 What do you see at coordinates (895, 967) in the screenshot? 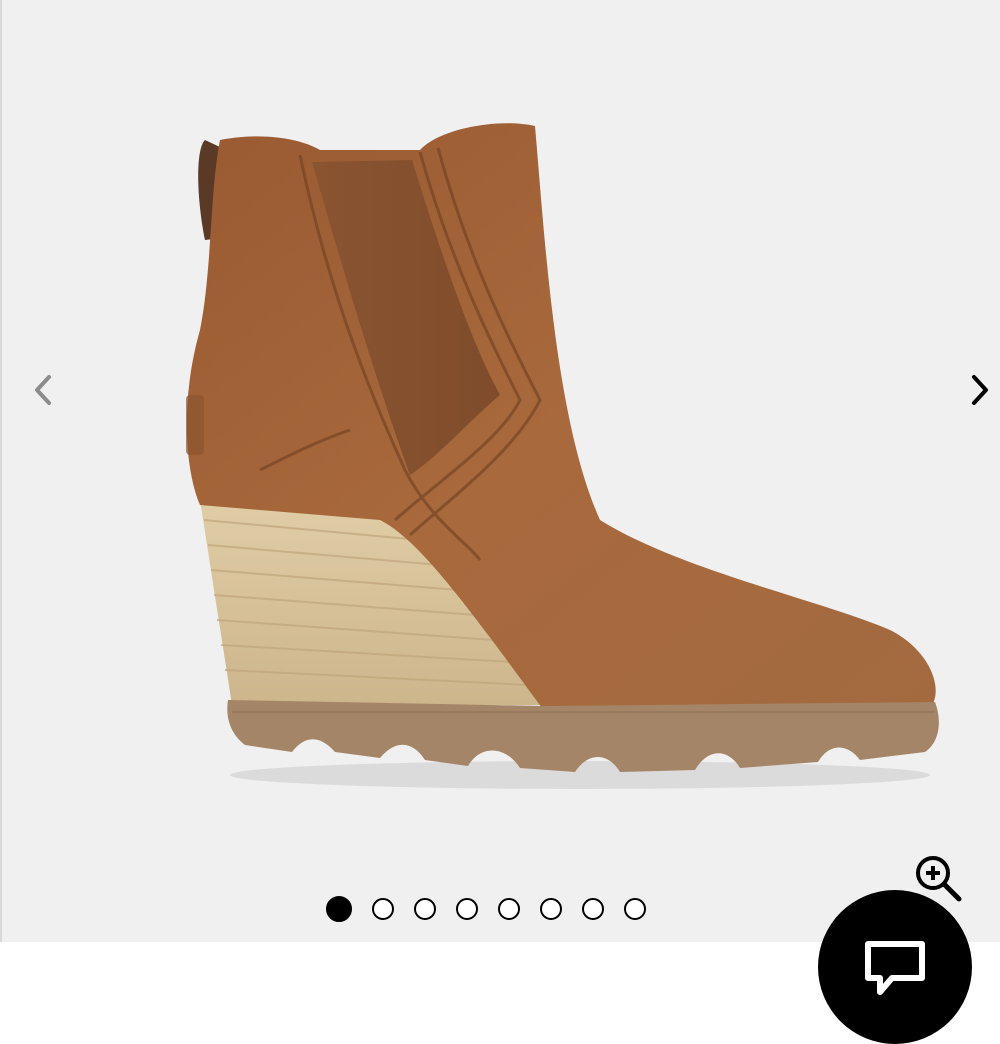
I see `chat-button` at bounding box center [895, 967].